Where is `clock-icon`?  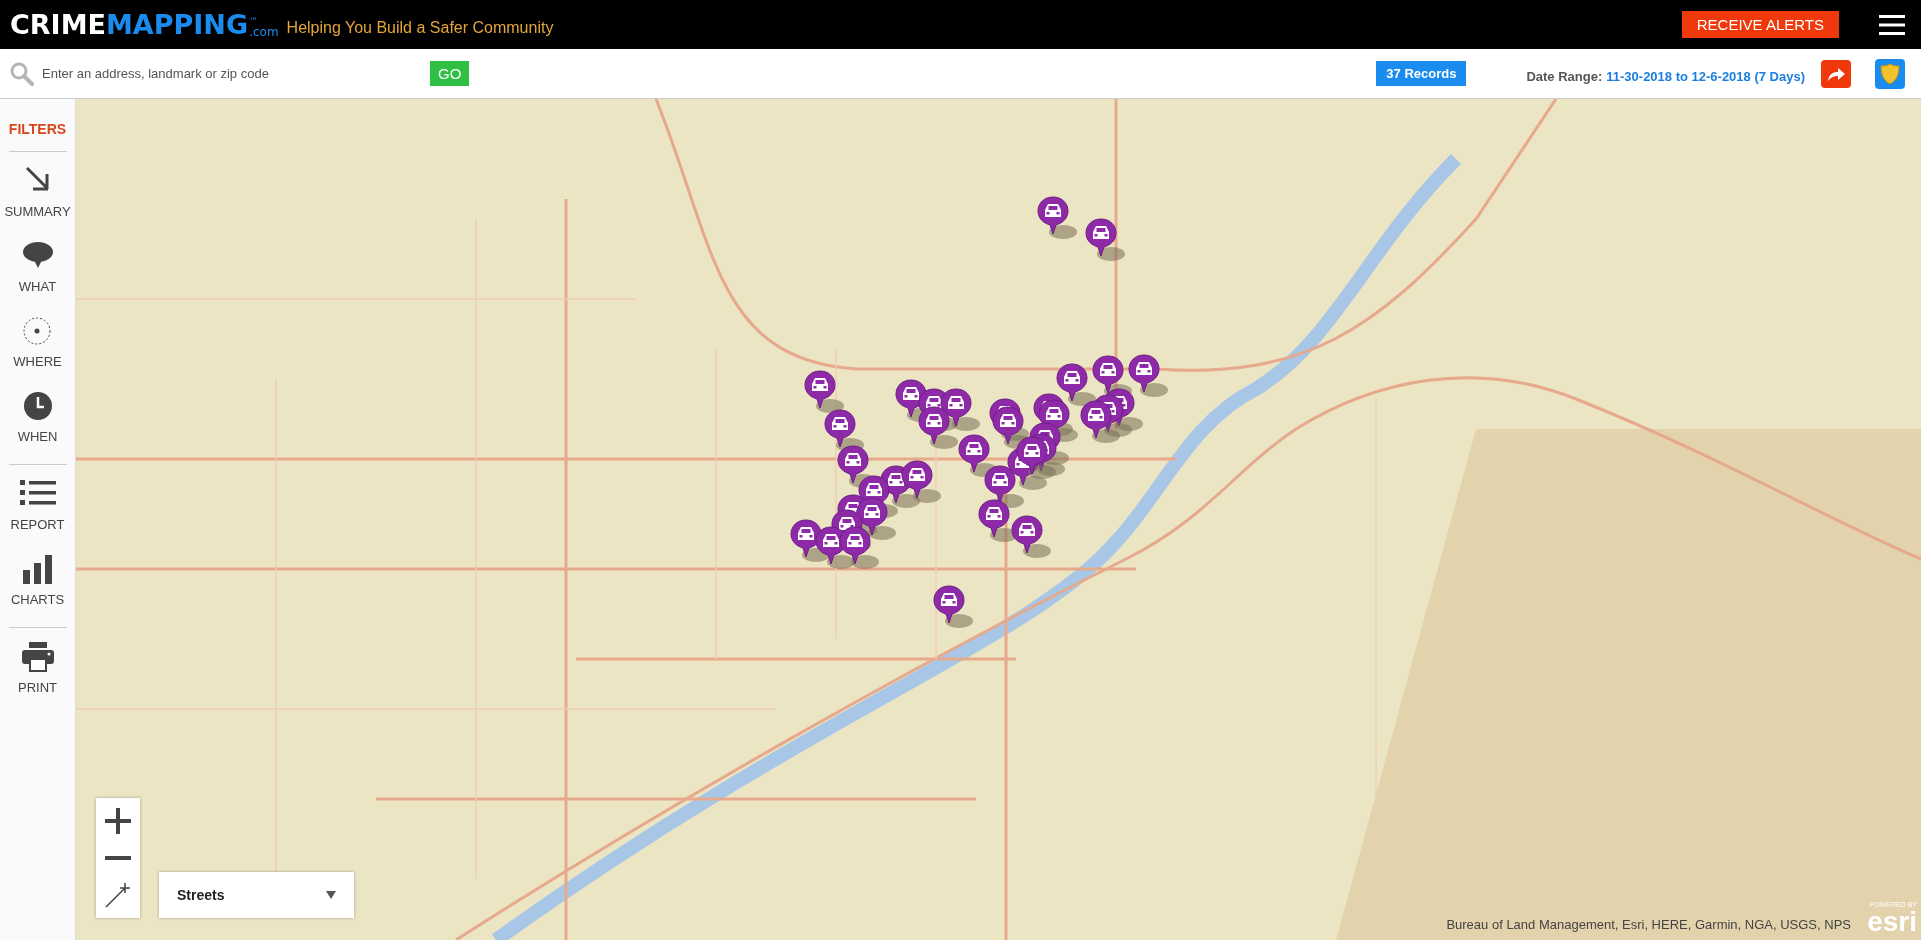 clock-icon is located at coordinates (37, 406).